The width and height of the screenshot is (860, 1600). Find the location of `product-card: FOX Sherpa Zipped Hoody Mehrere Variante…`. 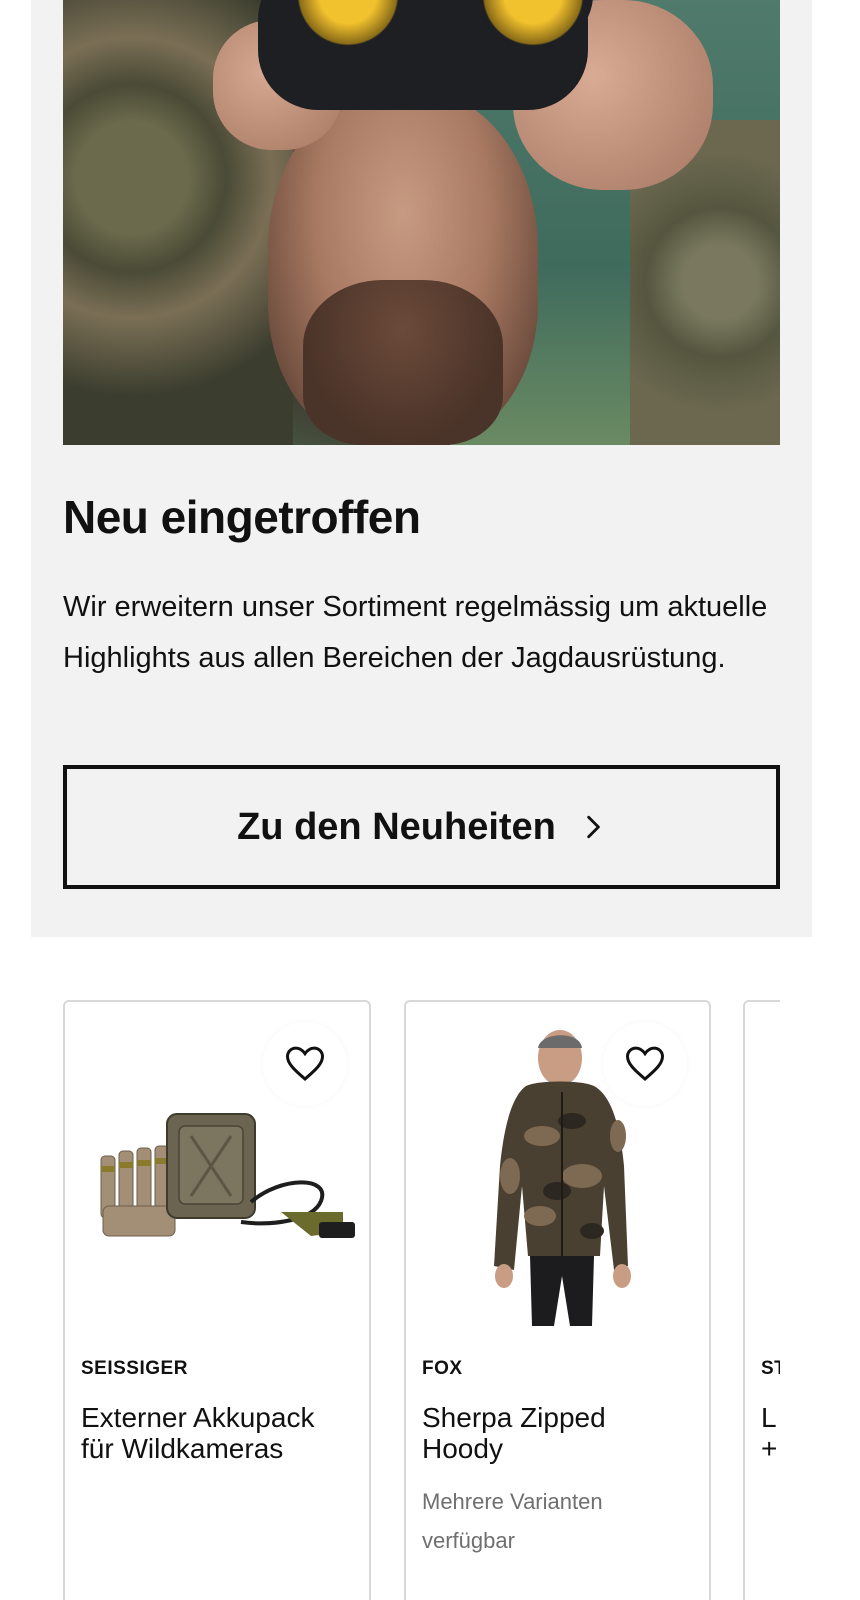

product-card: FOX Sherpa Zipped Hoody Mehrere Variante… is located at coordinates (557, 1300).